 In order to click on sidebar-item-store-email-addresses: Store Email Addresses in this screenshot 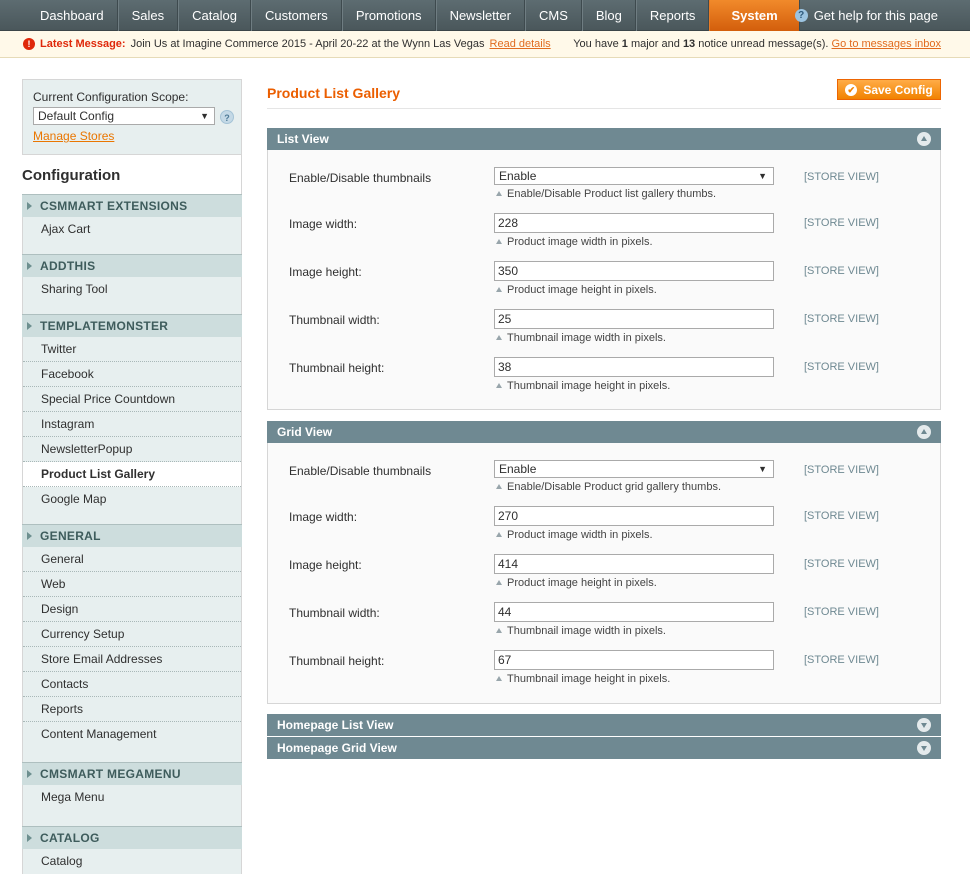, I will do `click(132, 659)`.